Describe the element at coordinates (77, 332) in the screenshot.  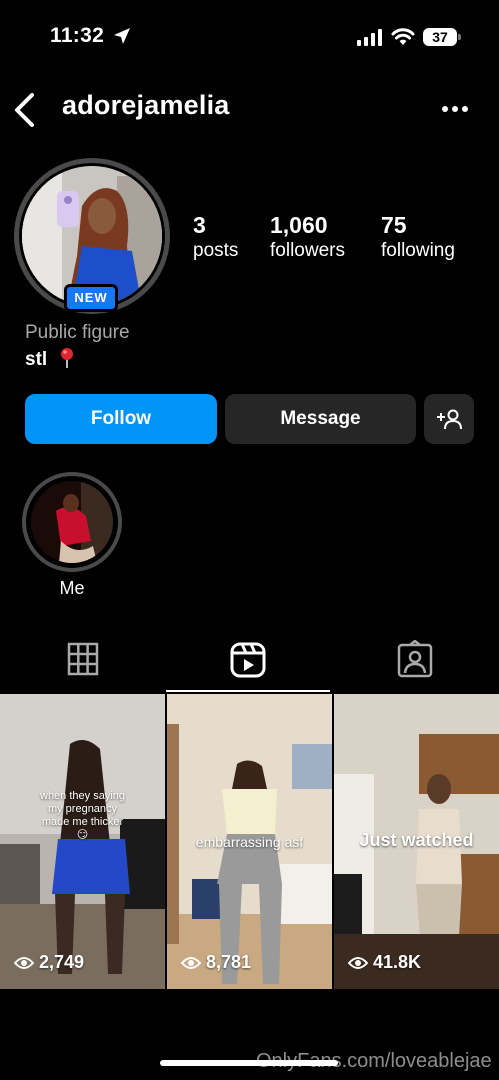
I see `profile-category: Public figure` at that location.